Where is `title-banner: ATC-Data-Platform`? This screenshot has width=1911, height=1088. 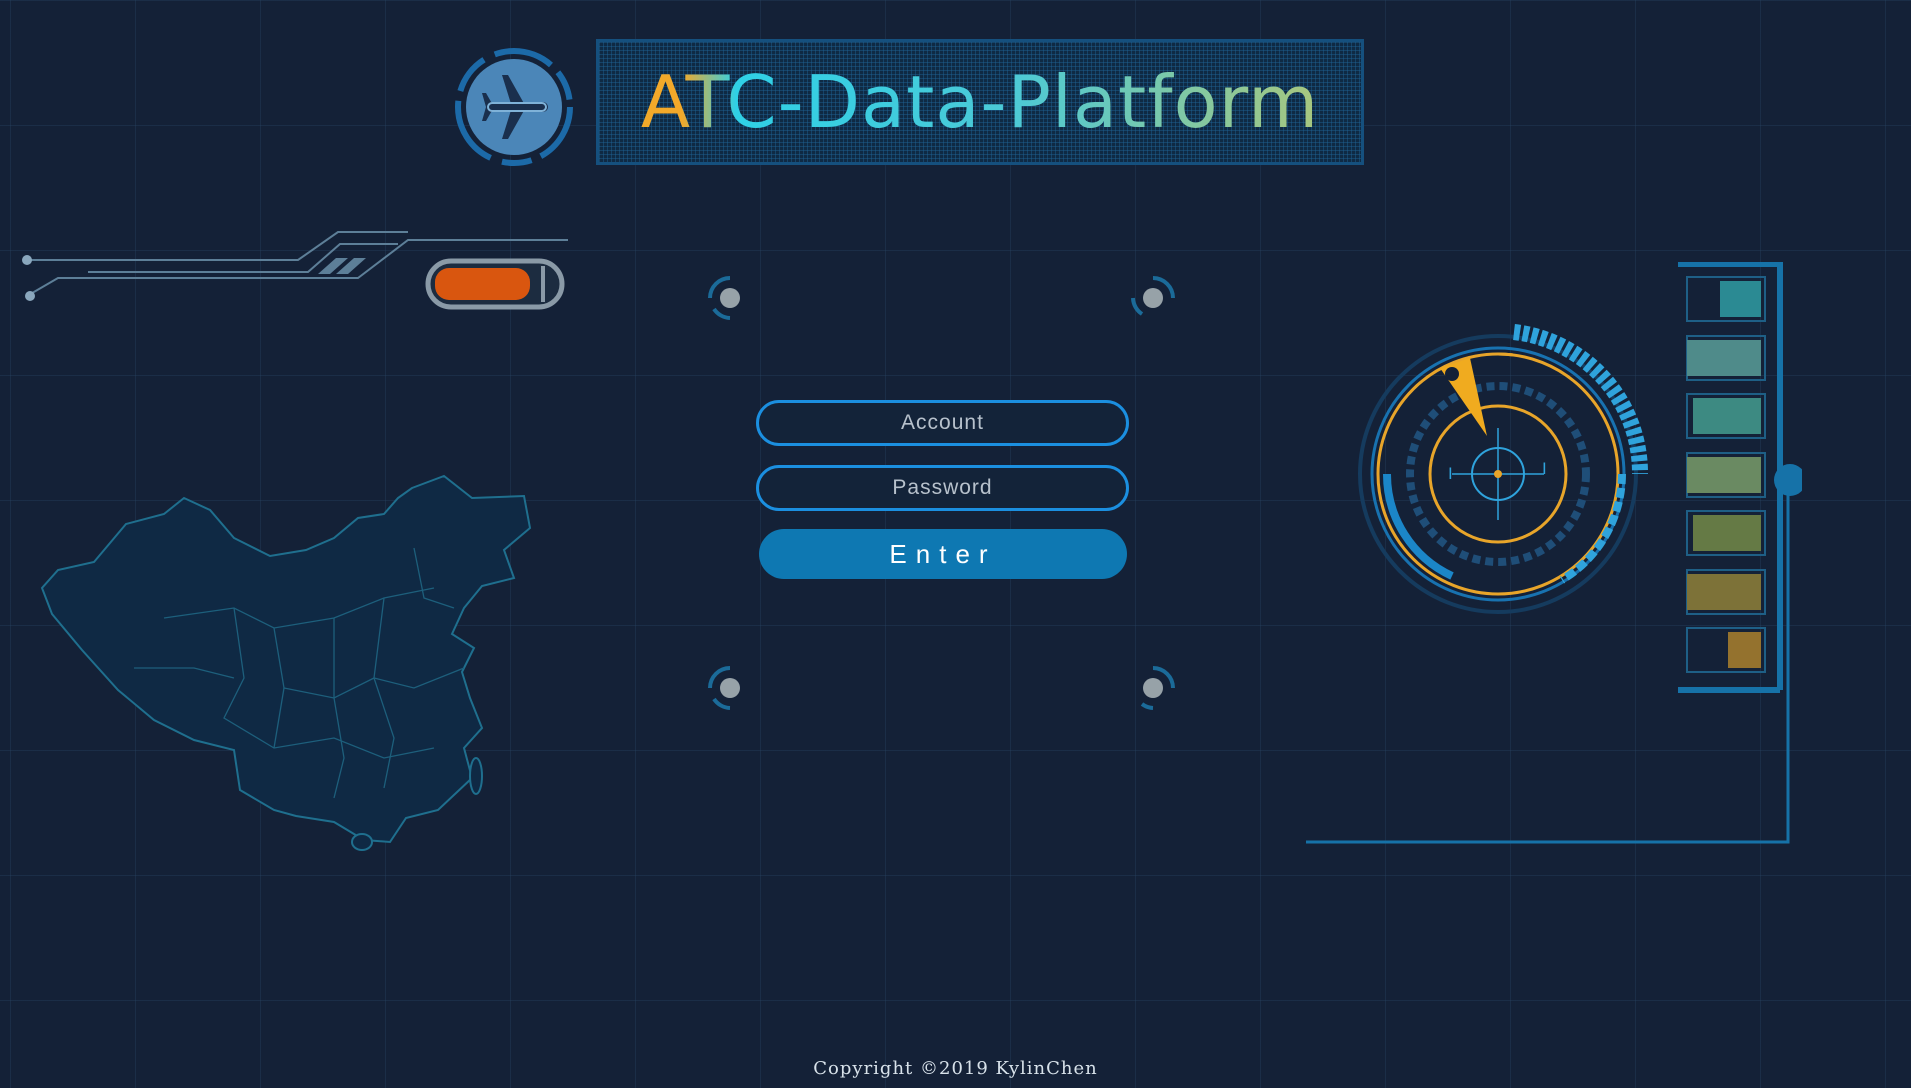 title-banner: ATC-Data-Platform is located at coordinates (980, 102).